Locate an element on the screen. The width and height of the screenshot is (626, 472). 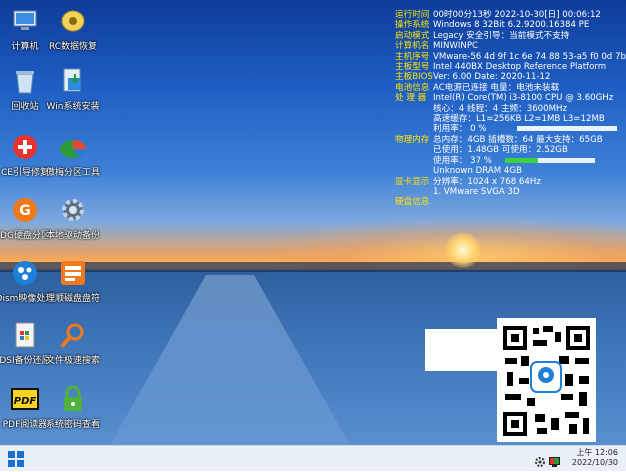
desktop-icon-label: 系统密码查看 is located at coordinates (72, 425).